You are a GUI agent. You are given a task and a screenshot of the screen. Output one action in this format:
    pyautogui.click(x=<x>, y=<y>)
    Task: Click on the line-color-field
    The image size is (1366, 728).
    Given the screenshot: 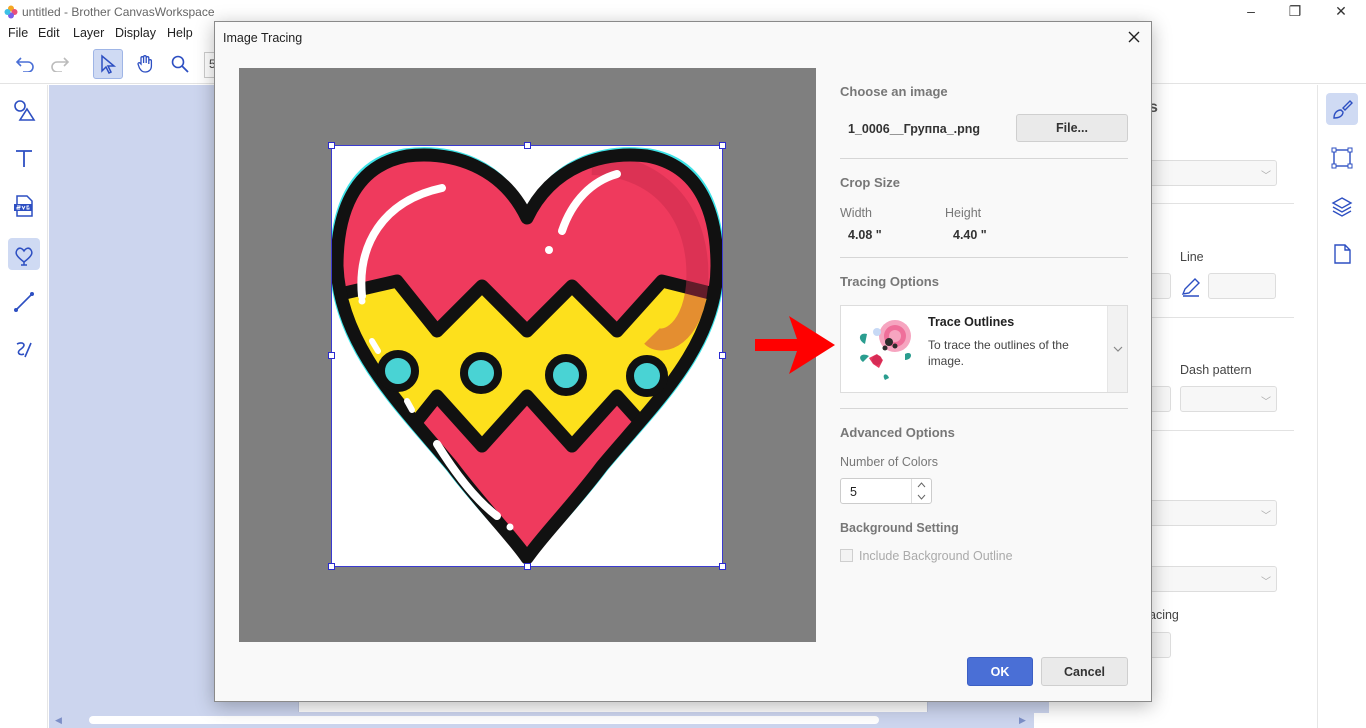 What is the action you would take?
    pyautogui.click(x=1242, y=286)
    